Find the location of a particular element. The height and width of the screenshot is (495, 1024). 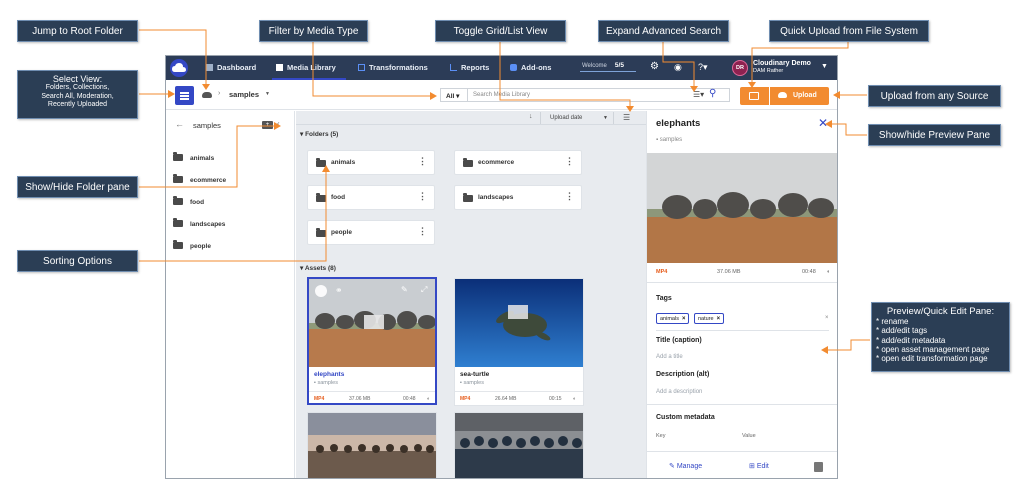

close-preview-icon: ✕ is located at coordinates (823, 123).